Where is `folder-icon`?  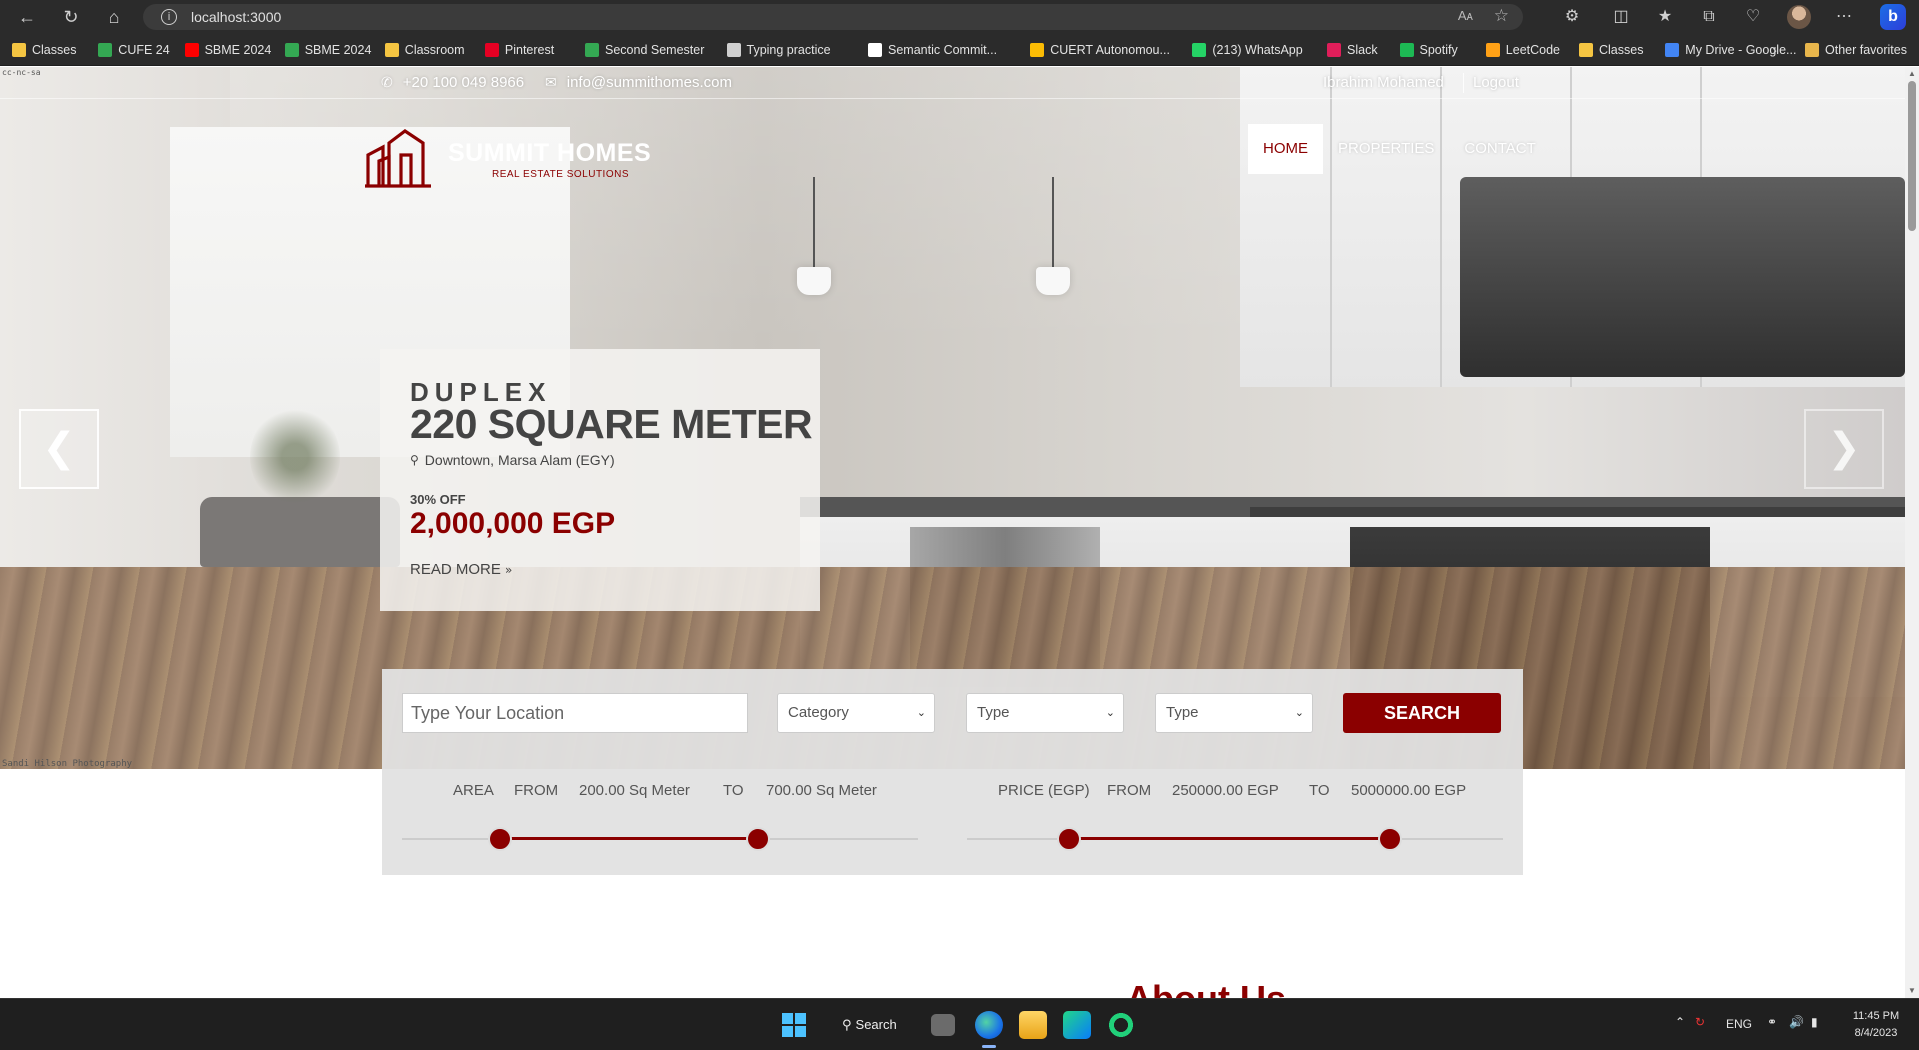 folder-icon is located at coordinates (1812, 50).